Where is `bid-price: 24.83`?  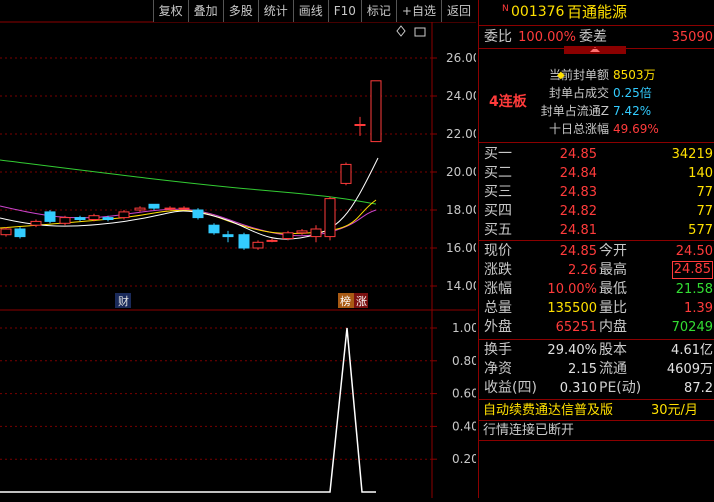
bid-price: 24.83 is located at coordinates (578, 192).